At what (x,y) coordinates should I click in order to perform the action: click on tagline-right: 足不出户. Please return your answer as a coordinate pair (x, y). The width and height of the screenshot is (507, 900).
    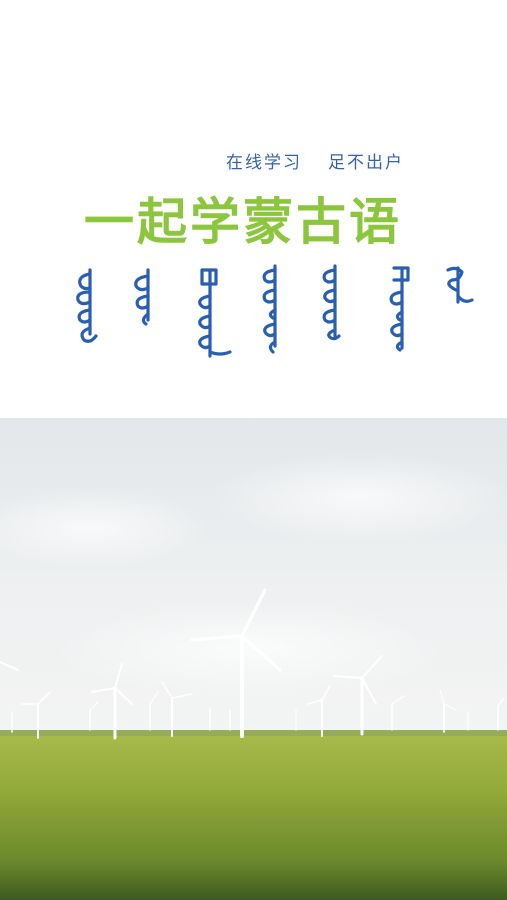
    Looking at the image, I should click on (366, 163).